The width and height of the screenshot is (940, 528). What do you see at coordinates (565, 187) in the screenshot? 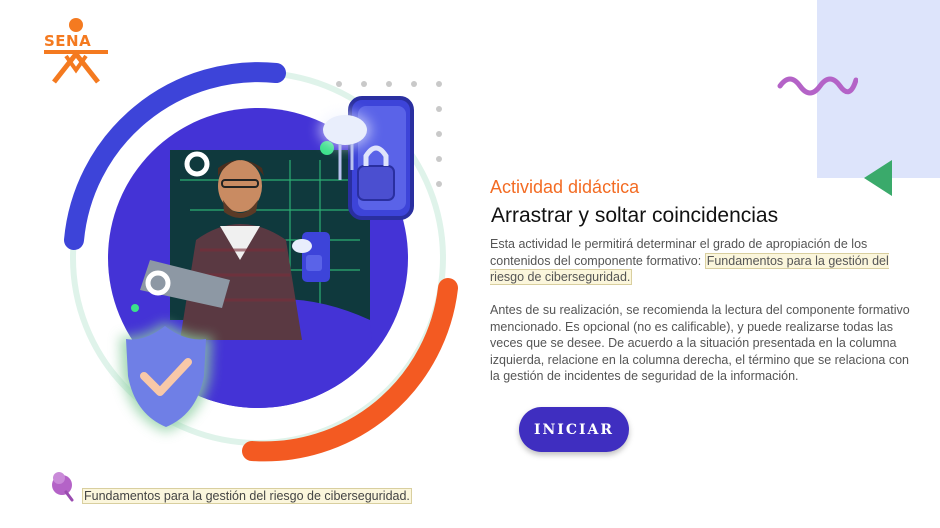
I see `activity-subtitle: Actividad didáctica` at bounding box center [565, 187].